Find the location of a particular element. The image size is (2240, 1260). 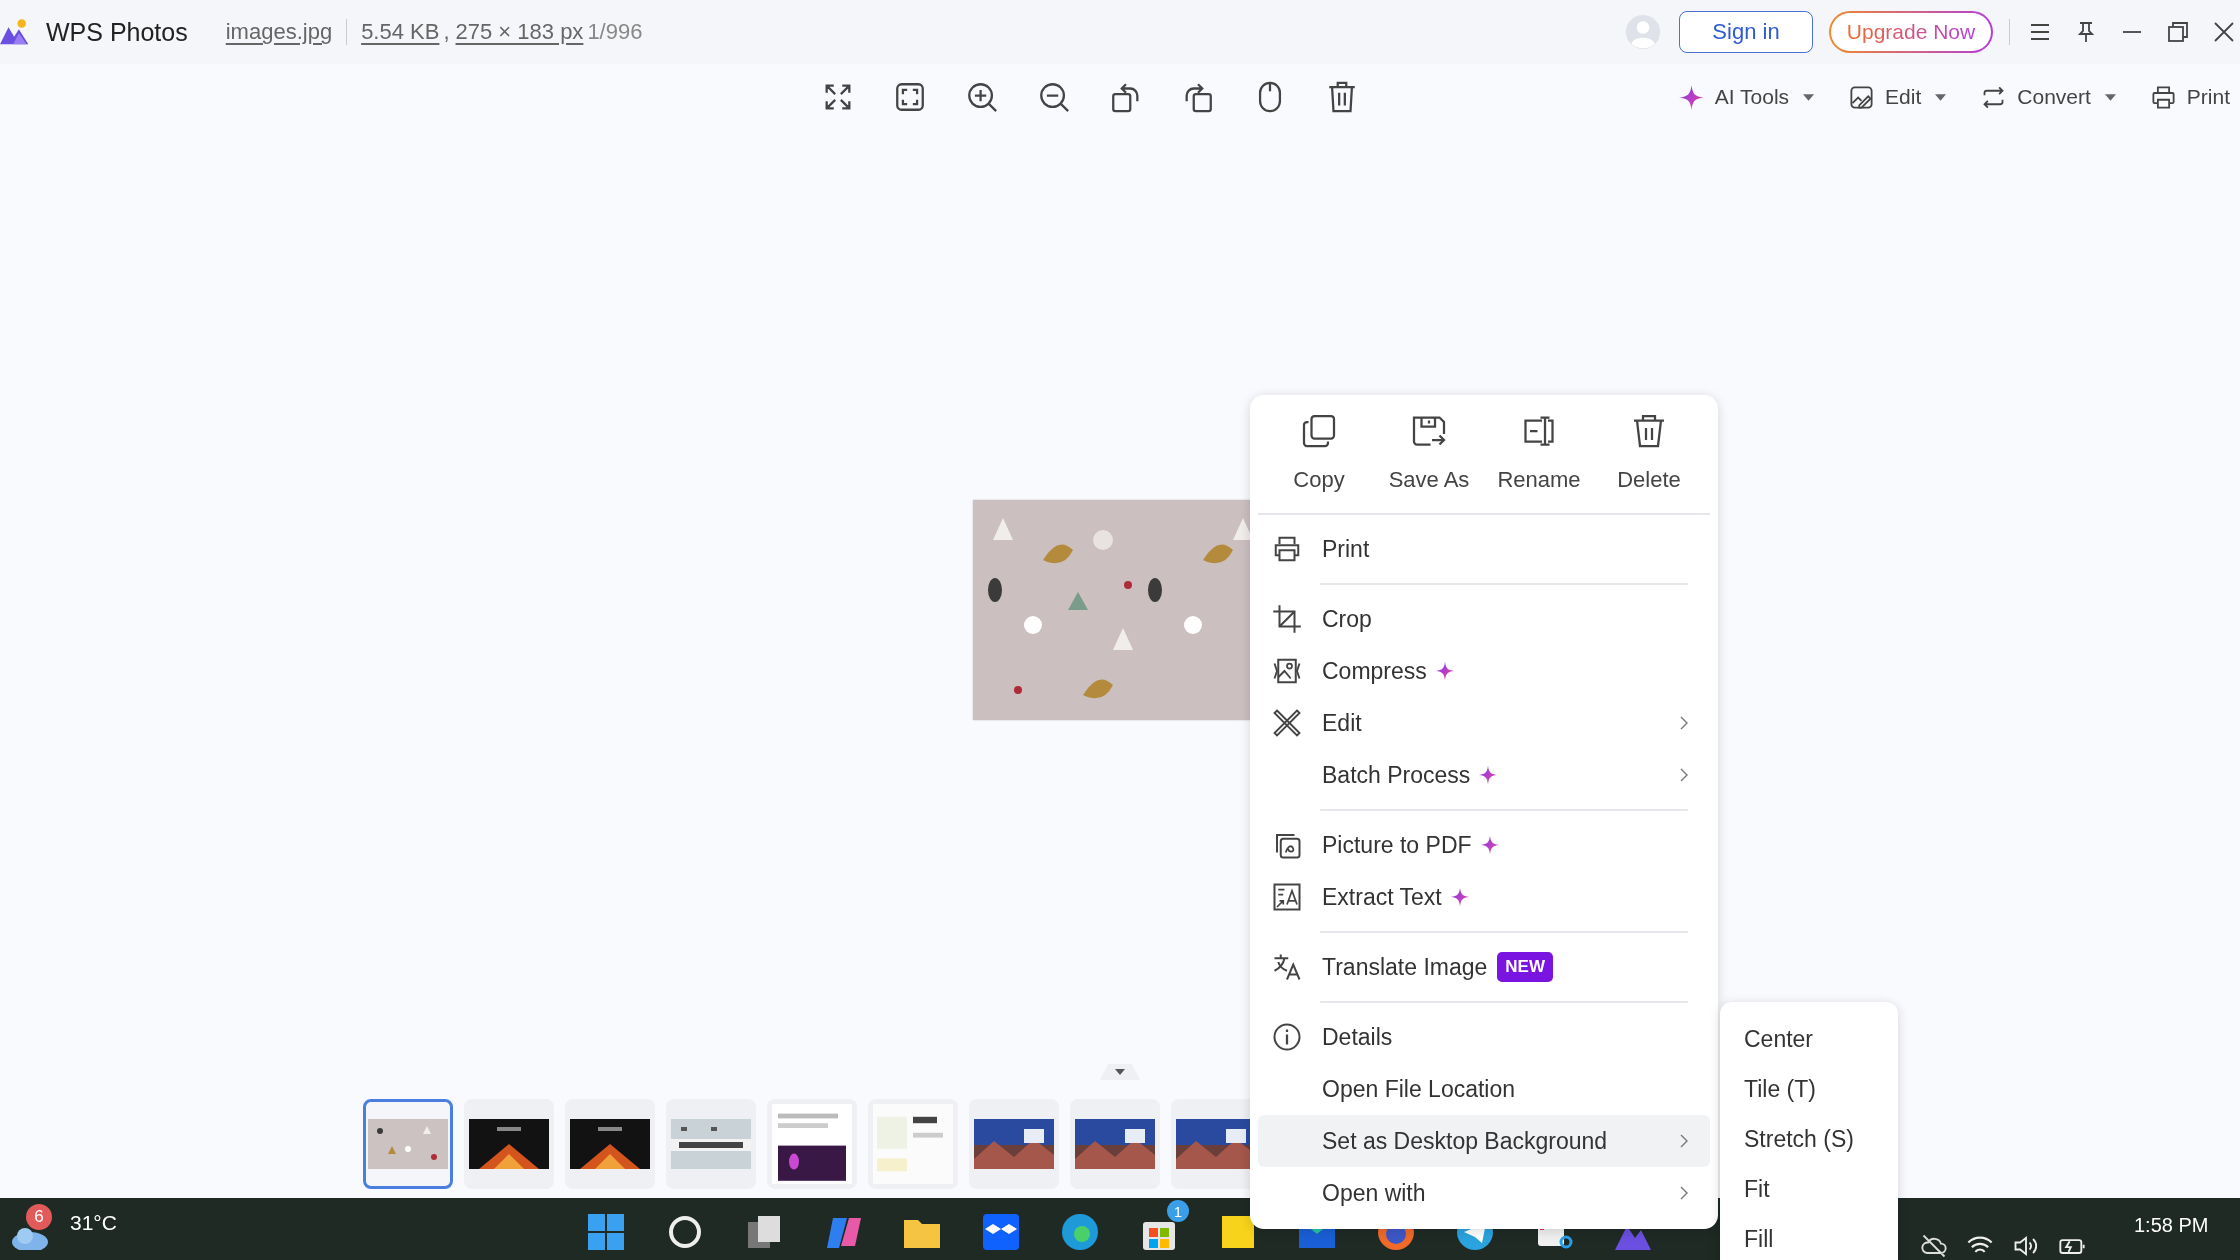

cloud-off-icon is located at coordinates (1934, 1246).